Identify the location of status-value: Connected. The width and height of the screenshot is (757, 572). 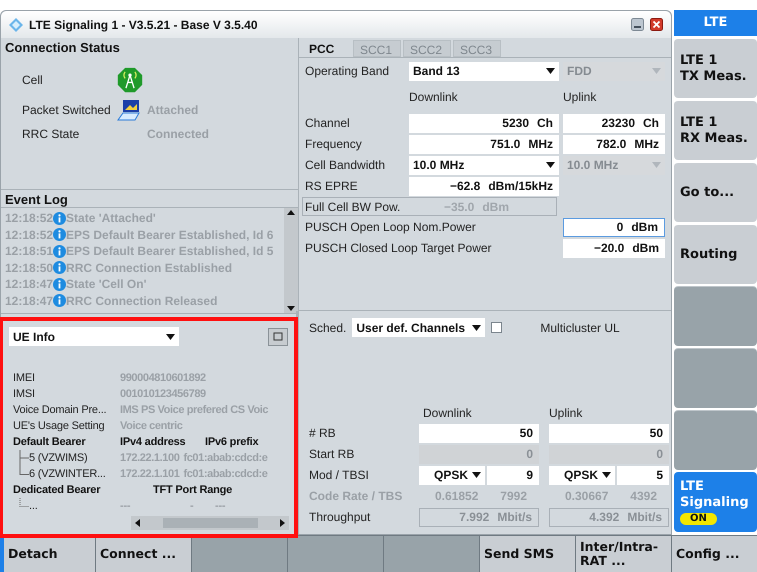
(178, 134).